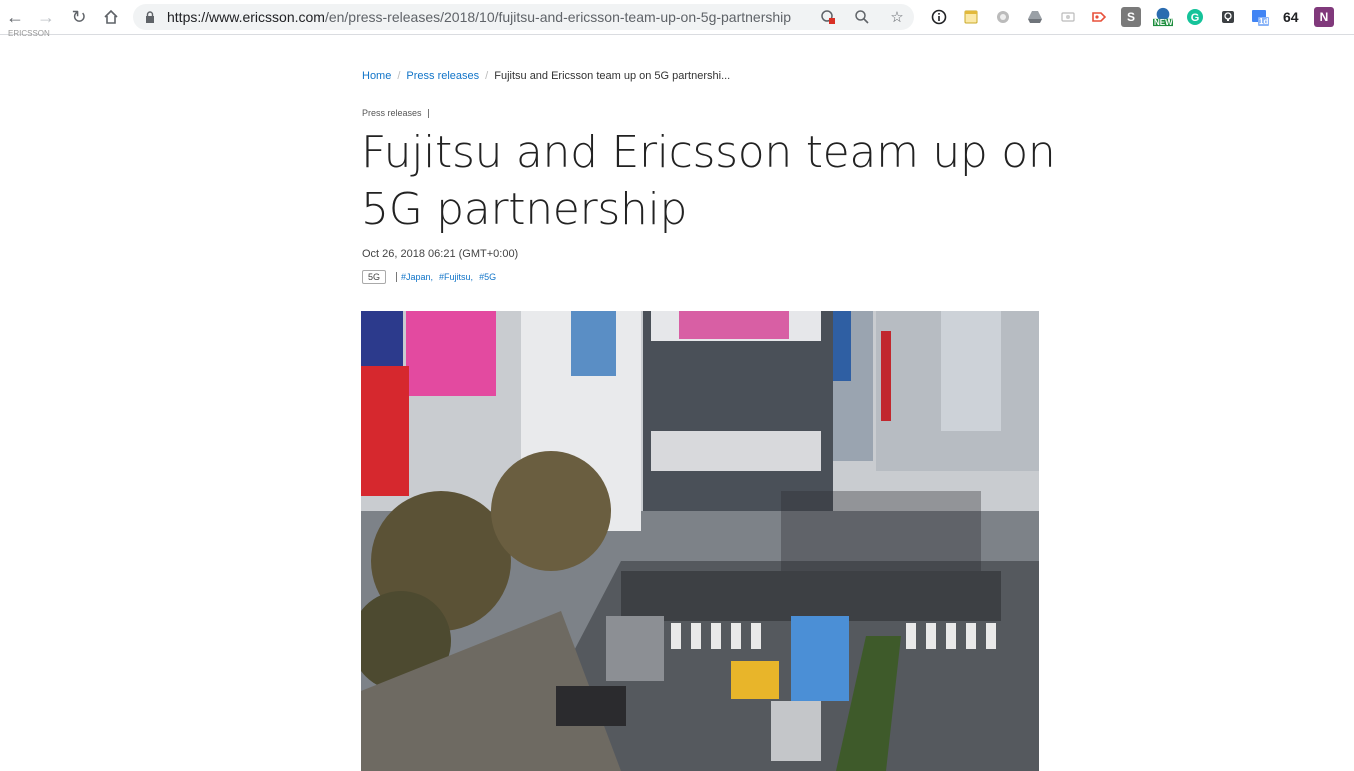  Describe the element at coordinates (15, 17) in the screenshot. I see `back-icon: ←` at that location.